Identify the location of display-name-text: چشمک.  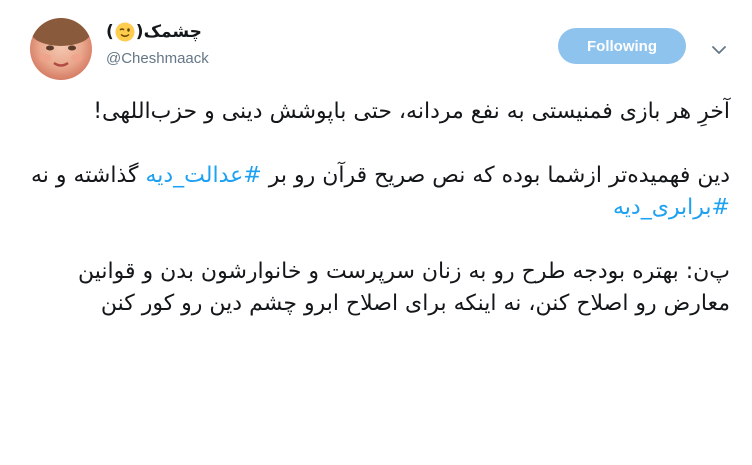
(172, 32).